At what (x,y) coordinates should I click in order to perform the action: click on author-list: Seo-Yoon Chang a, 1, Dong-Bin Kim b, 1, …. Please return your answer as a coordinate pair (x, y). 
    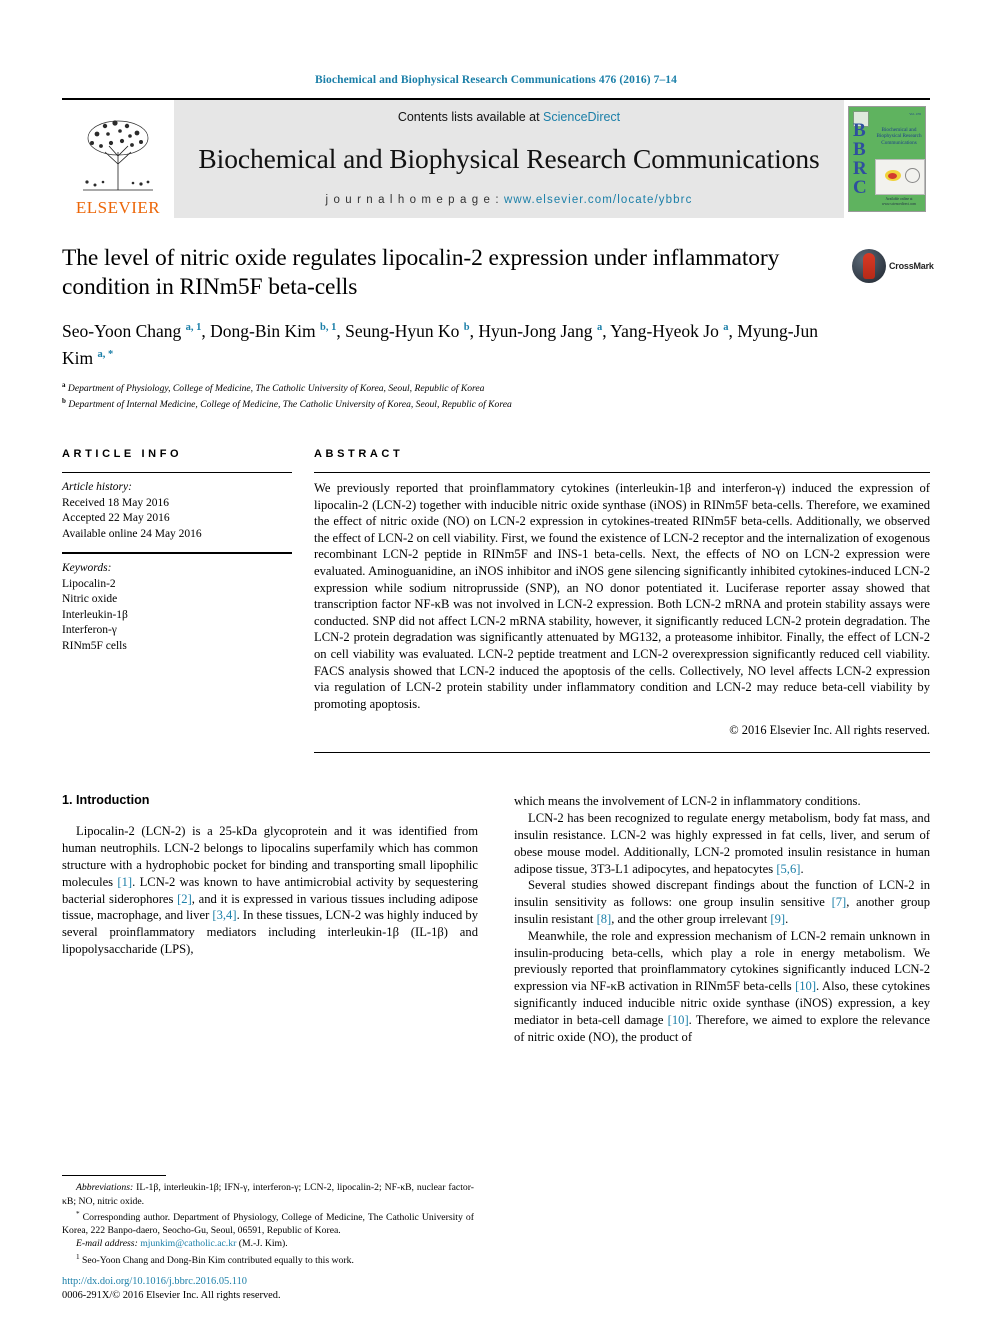
    Looking at the image, I should click on (442, 343).